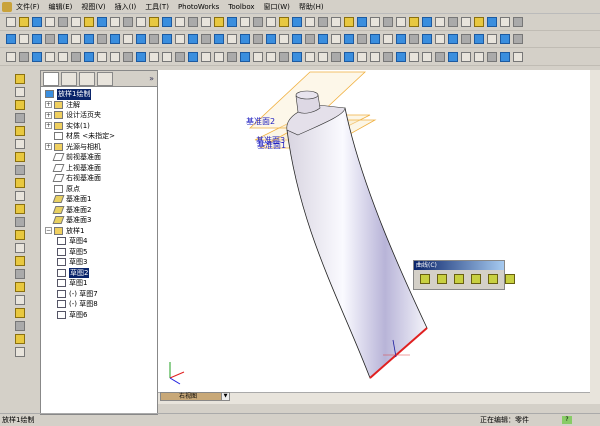 The width and height of the screenshot is (600, 426). Describe the element at coordinates (466, 22) in the screenshot. I see `toolbar-button-36-icon` at that location.